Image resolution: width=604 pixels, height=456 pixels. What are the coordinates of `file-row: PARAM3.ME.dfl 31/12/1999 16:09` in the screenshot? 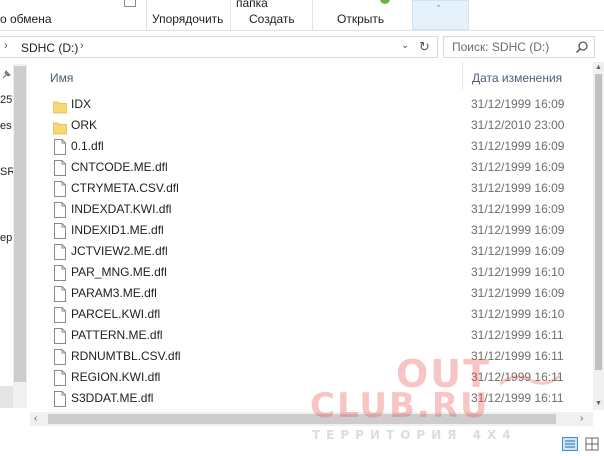 It's located at (311, 293).